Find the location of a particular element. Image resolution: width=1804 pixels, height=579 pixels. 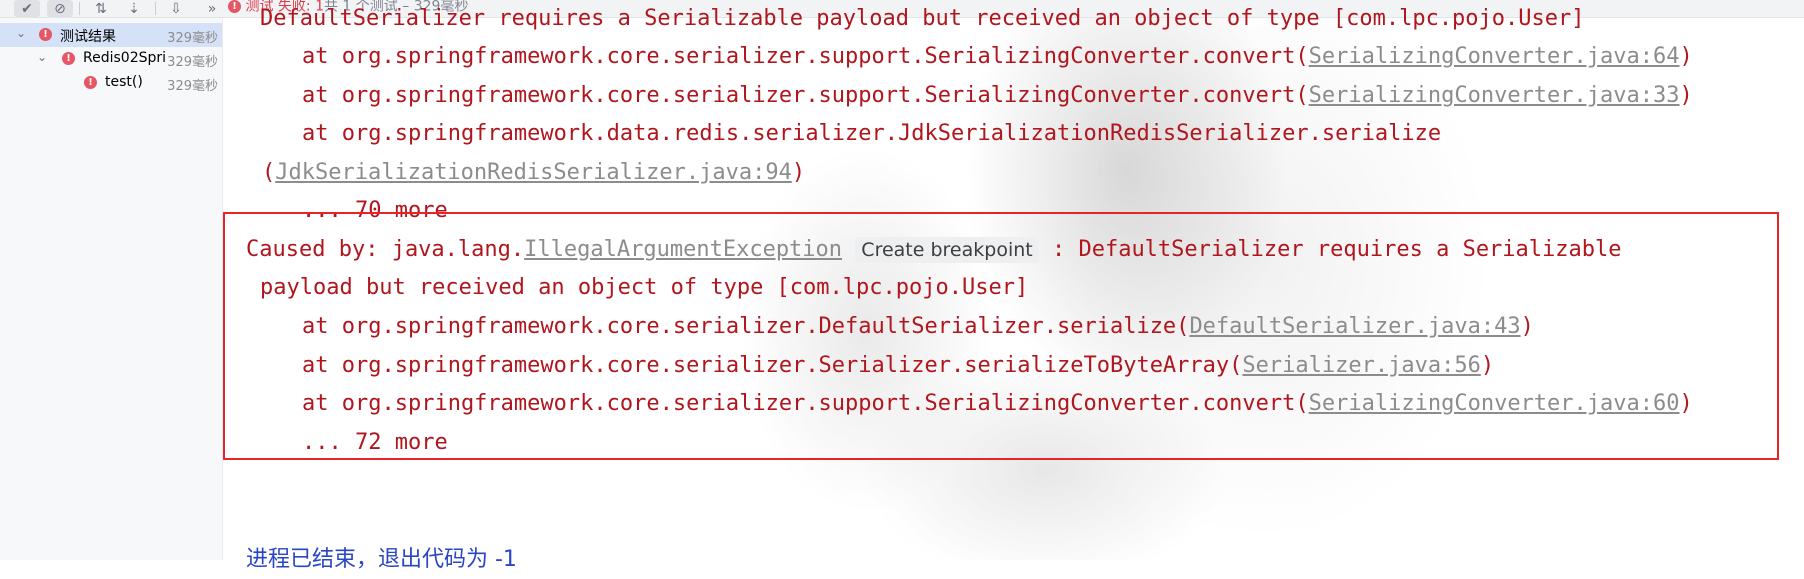

source-link: SerializingConverter.java:33 is located at coordinates (1494, 95).